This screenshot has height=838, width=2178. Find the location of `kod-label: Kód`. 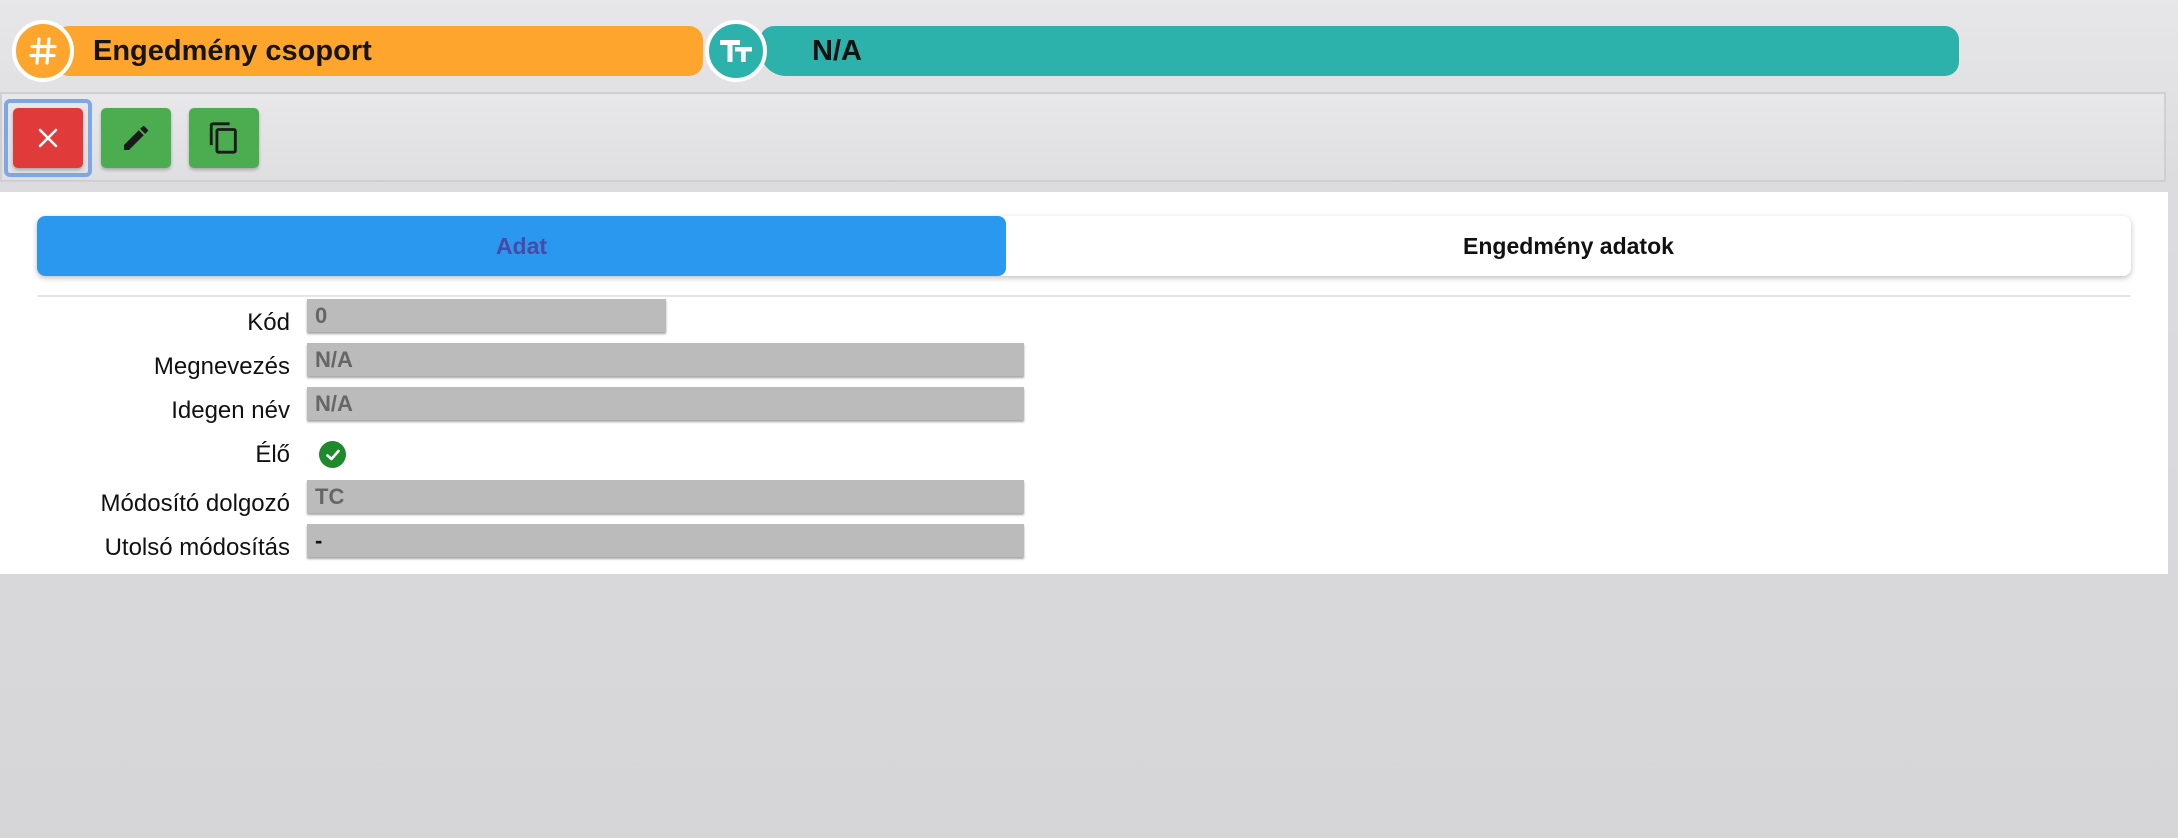

kod-label: Kód is located at coordinates (268, 322).